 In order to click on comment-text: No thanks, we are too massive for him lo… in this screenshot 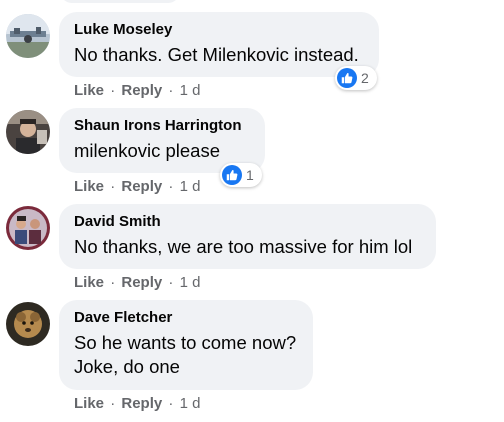, I will do `click(243, 246)`.